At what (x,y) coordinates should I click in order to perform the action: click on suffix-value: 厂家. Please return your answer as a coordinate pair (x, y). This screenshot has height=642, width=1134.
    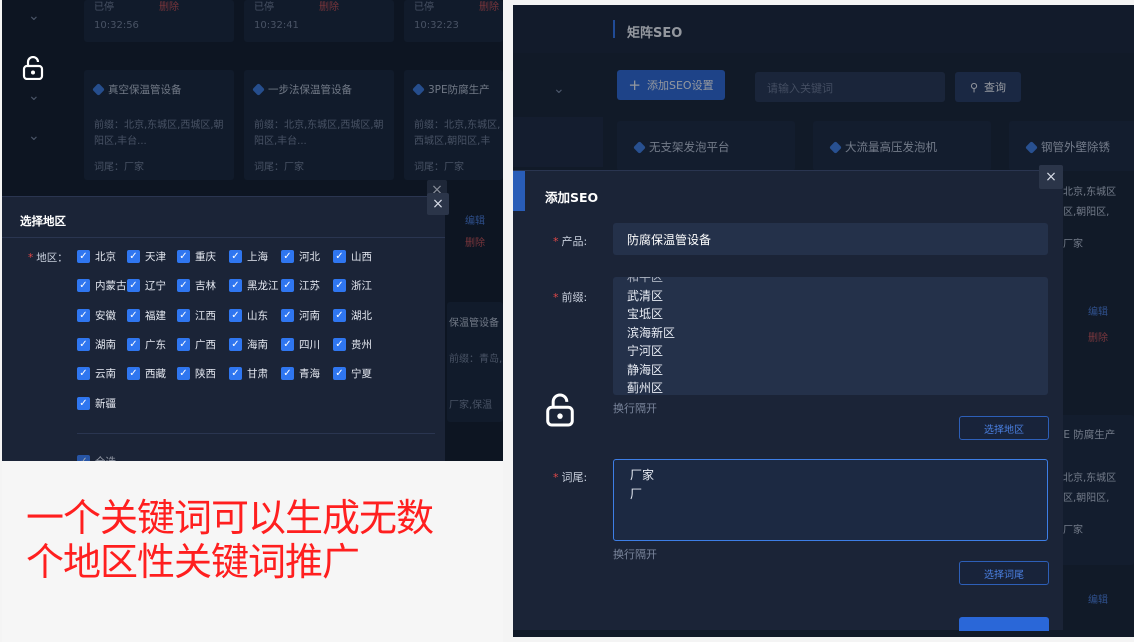
    Looking at the image, I should click on (134, 167).